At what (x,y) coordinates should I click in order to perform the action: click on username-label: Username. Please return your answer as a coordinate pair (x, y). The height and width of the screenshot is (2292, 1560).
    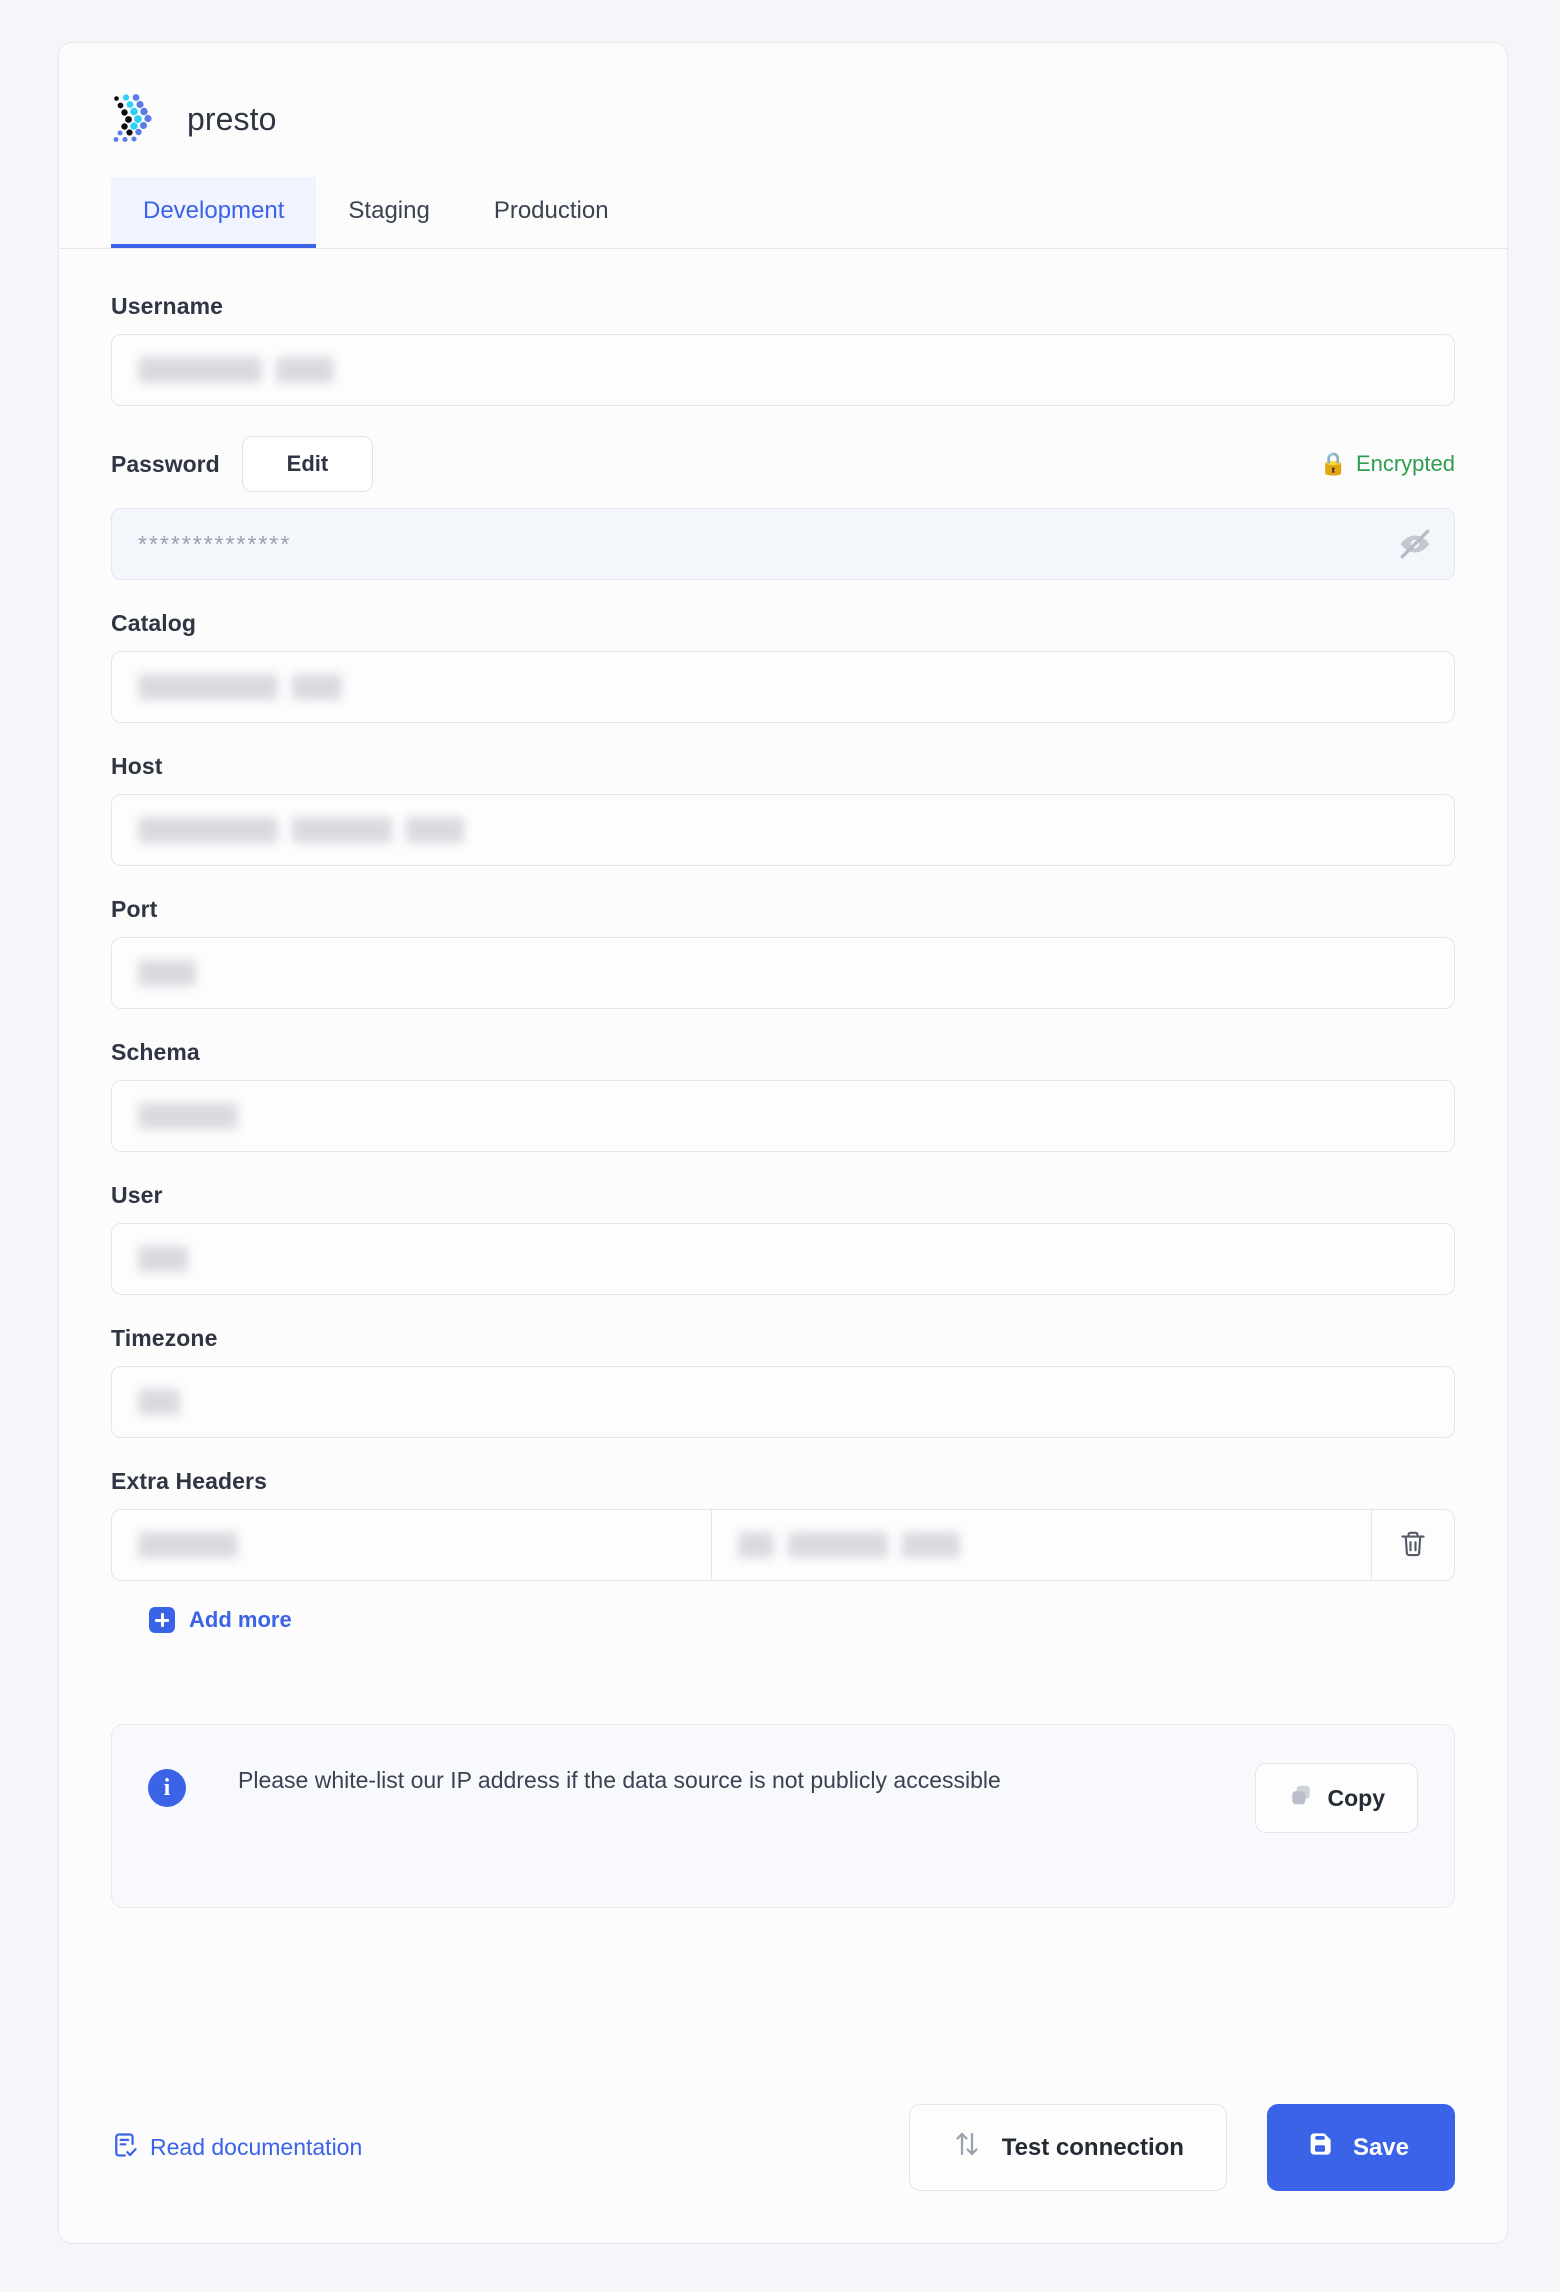
    Looking at the image, I should click on (167, 306).